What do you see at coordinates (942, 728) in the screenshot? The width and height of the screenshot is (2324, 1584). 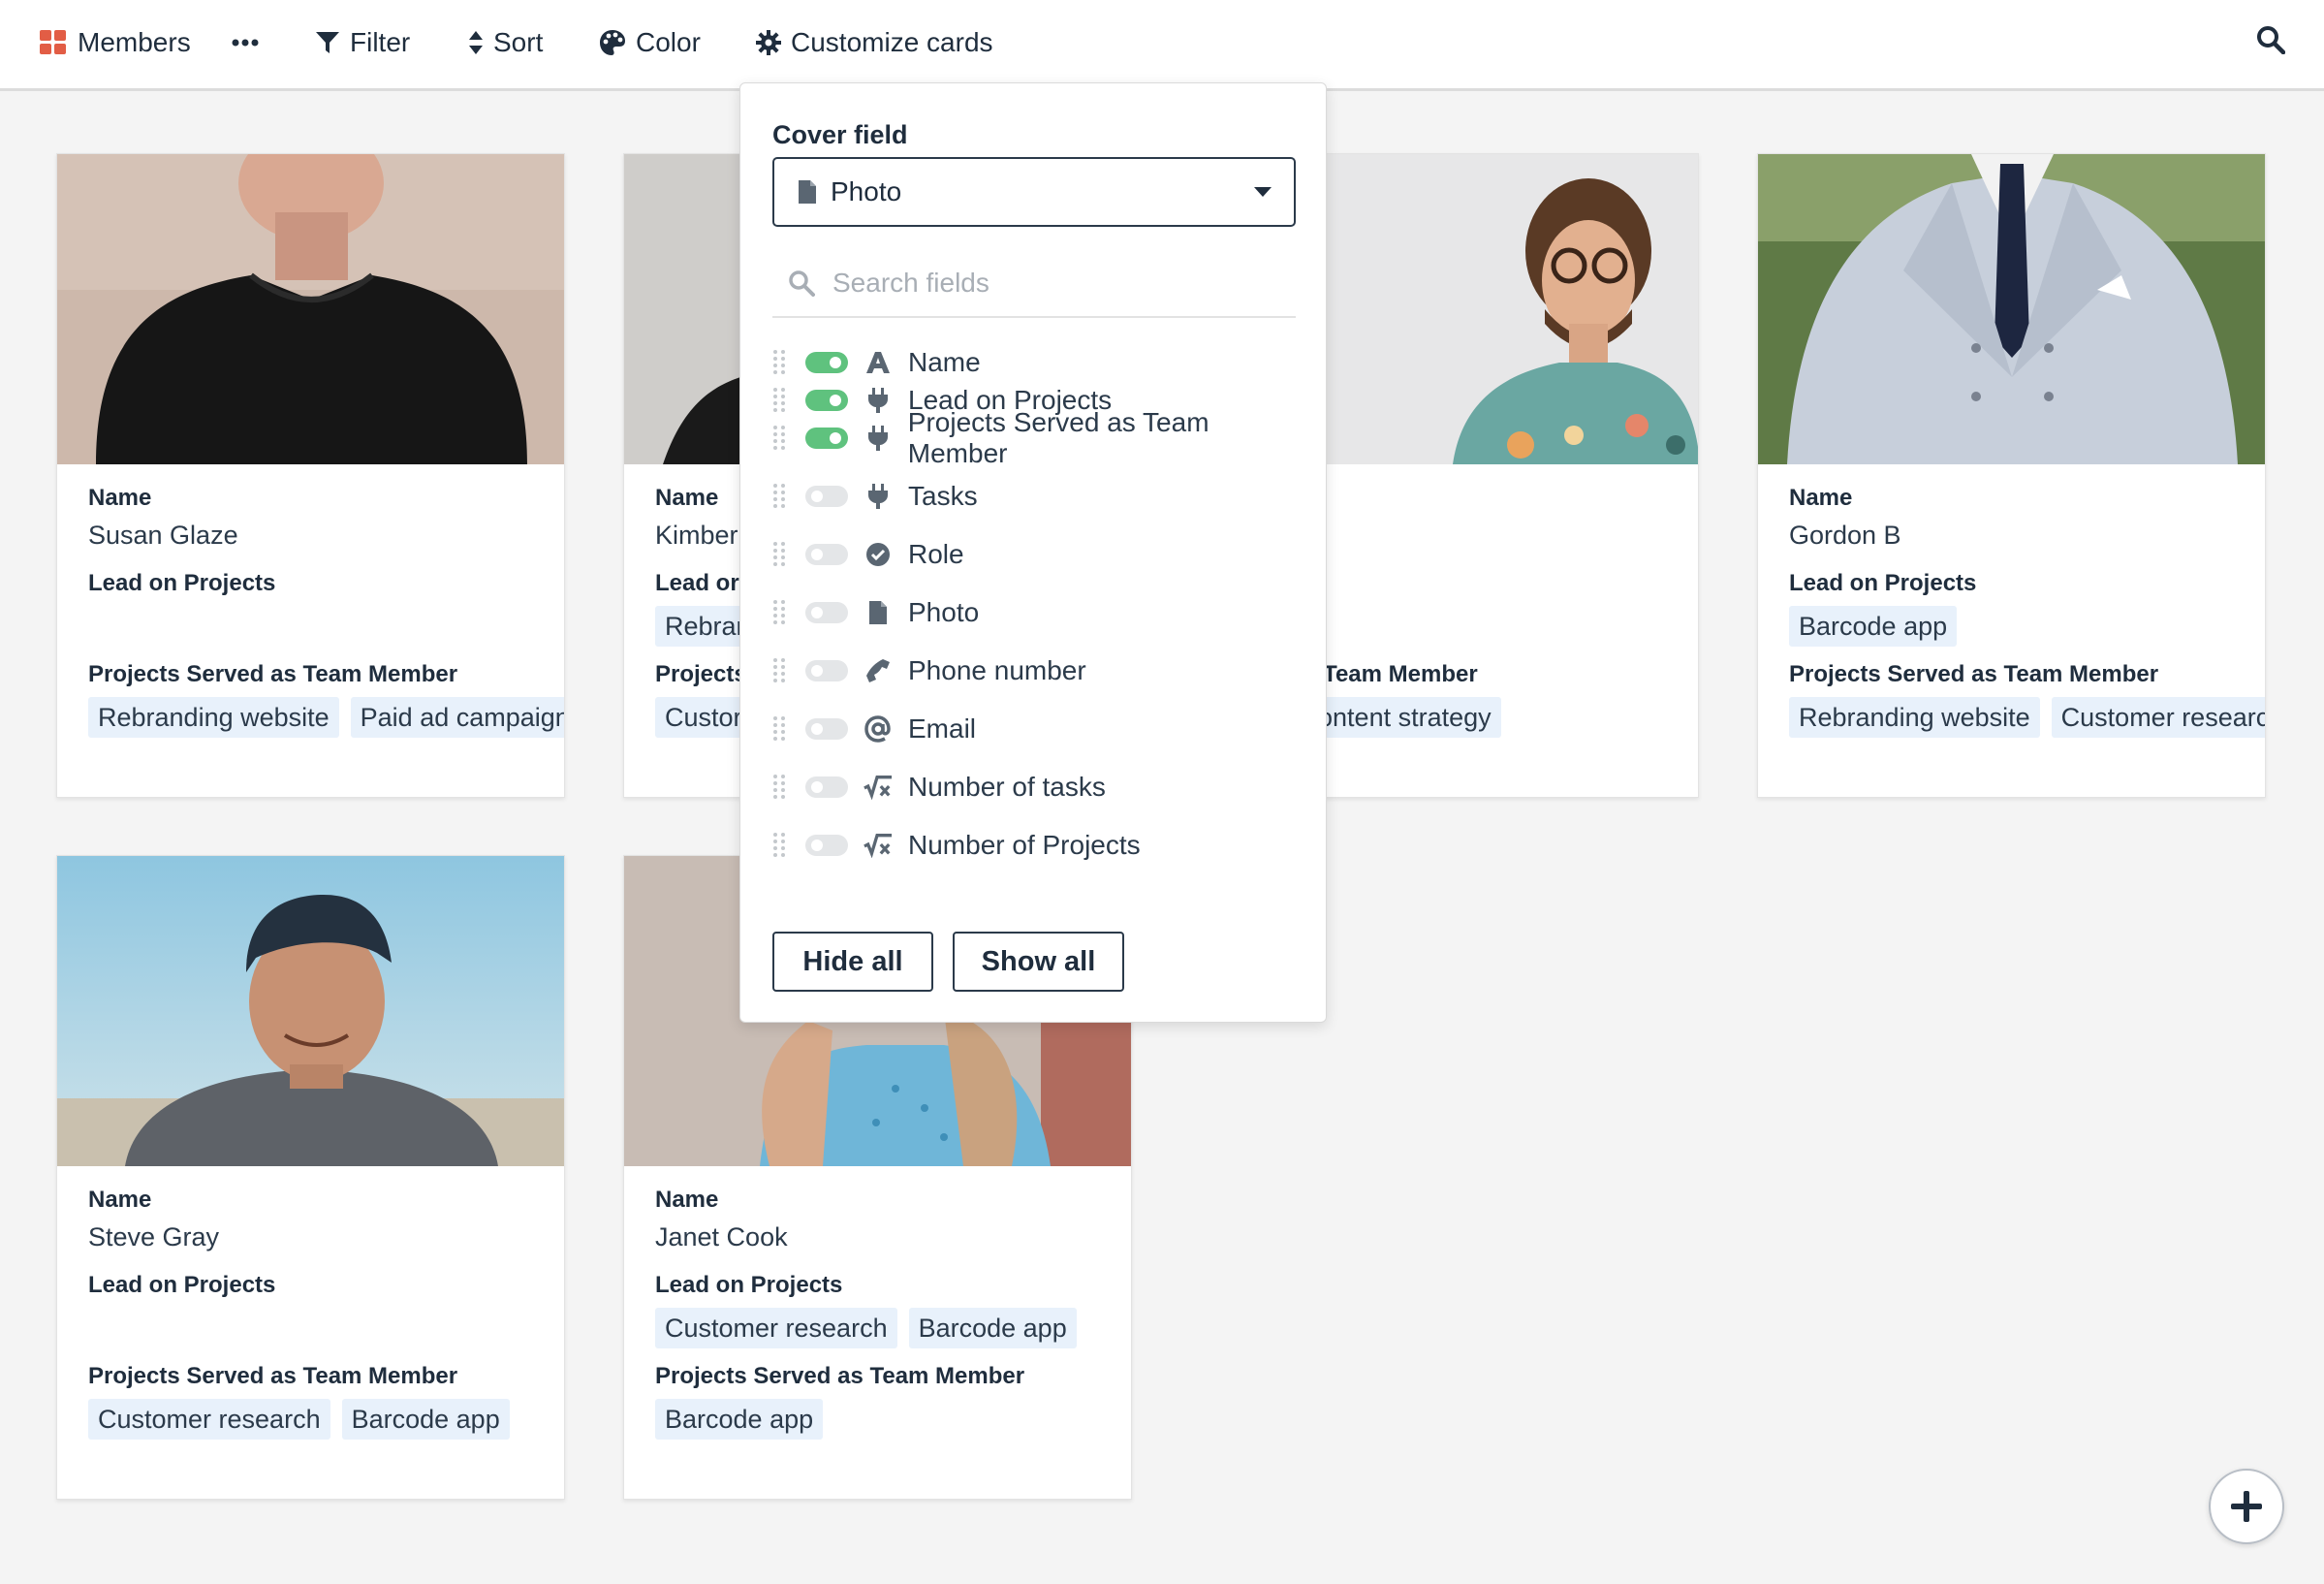 I see `field-label: Email` at bounding box center [942, 728].